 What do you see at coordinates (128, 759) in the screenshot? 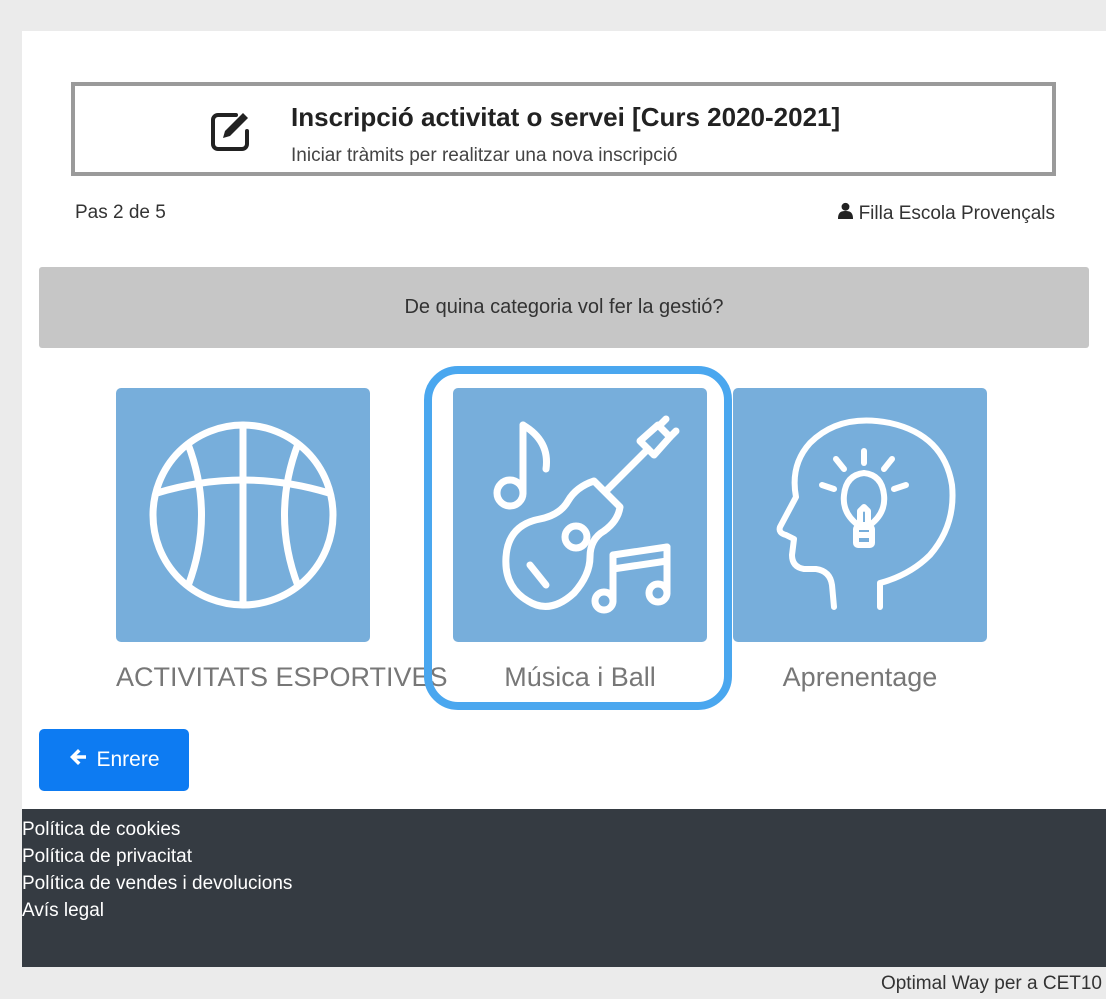
I see `back-button-label: Enrere` at bounding box center [128, 759].